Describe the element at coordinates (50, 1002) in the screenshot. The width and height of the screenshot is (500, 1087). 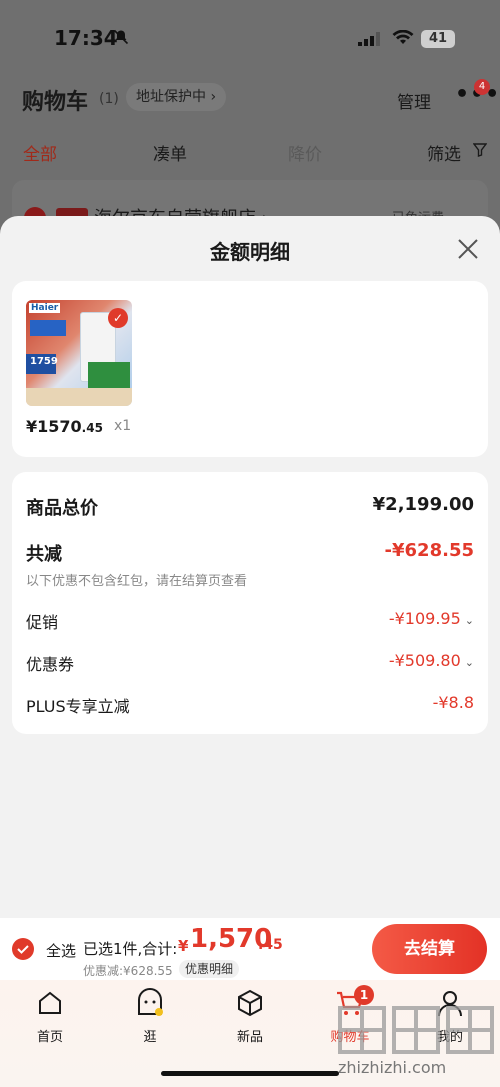
I see `home-icon` at that location.